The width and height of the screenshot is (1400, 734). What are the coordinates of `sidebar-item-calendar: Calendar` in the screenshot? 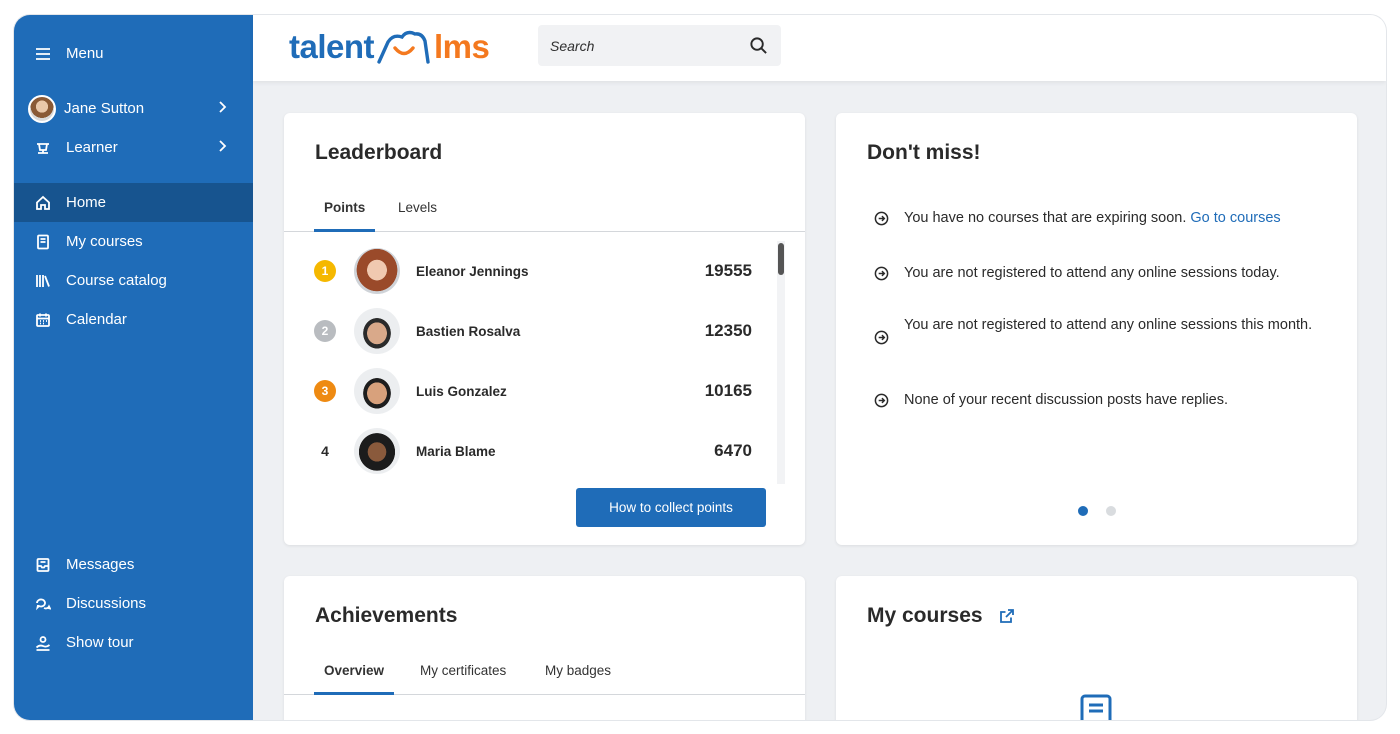 It's located at (133, 319).